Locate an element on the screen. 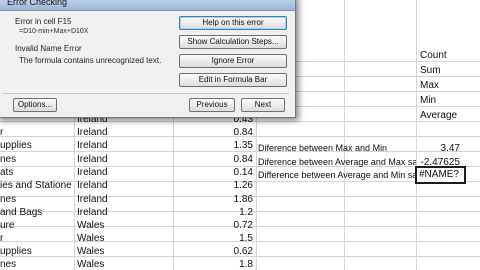 This screenshot has width=480, height=270. error-cell-label: Error in cell F15 is located at coordinates (43, 21).